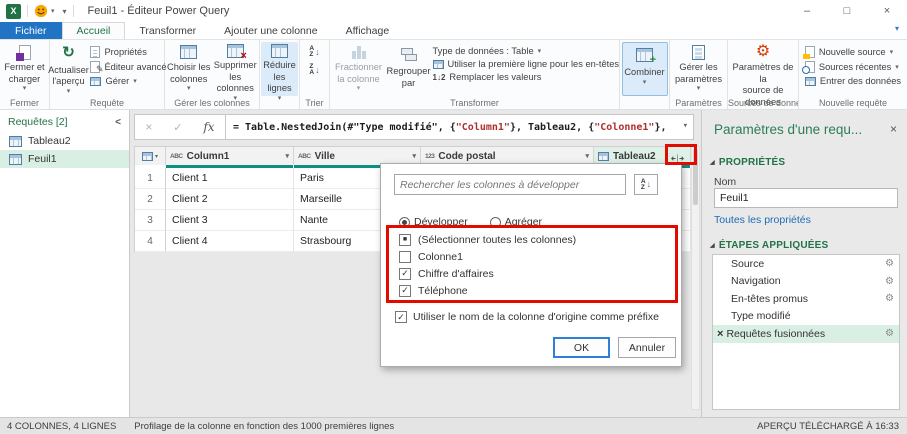 The height and width of the screenshot is (434, 907). What do you see at coordinates (847, 11) in the screenshot?
I see `maximize-button: □` at bounding box center [847, 11].